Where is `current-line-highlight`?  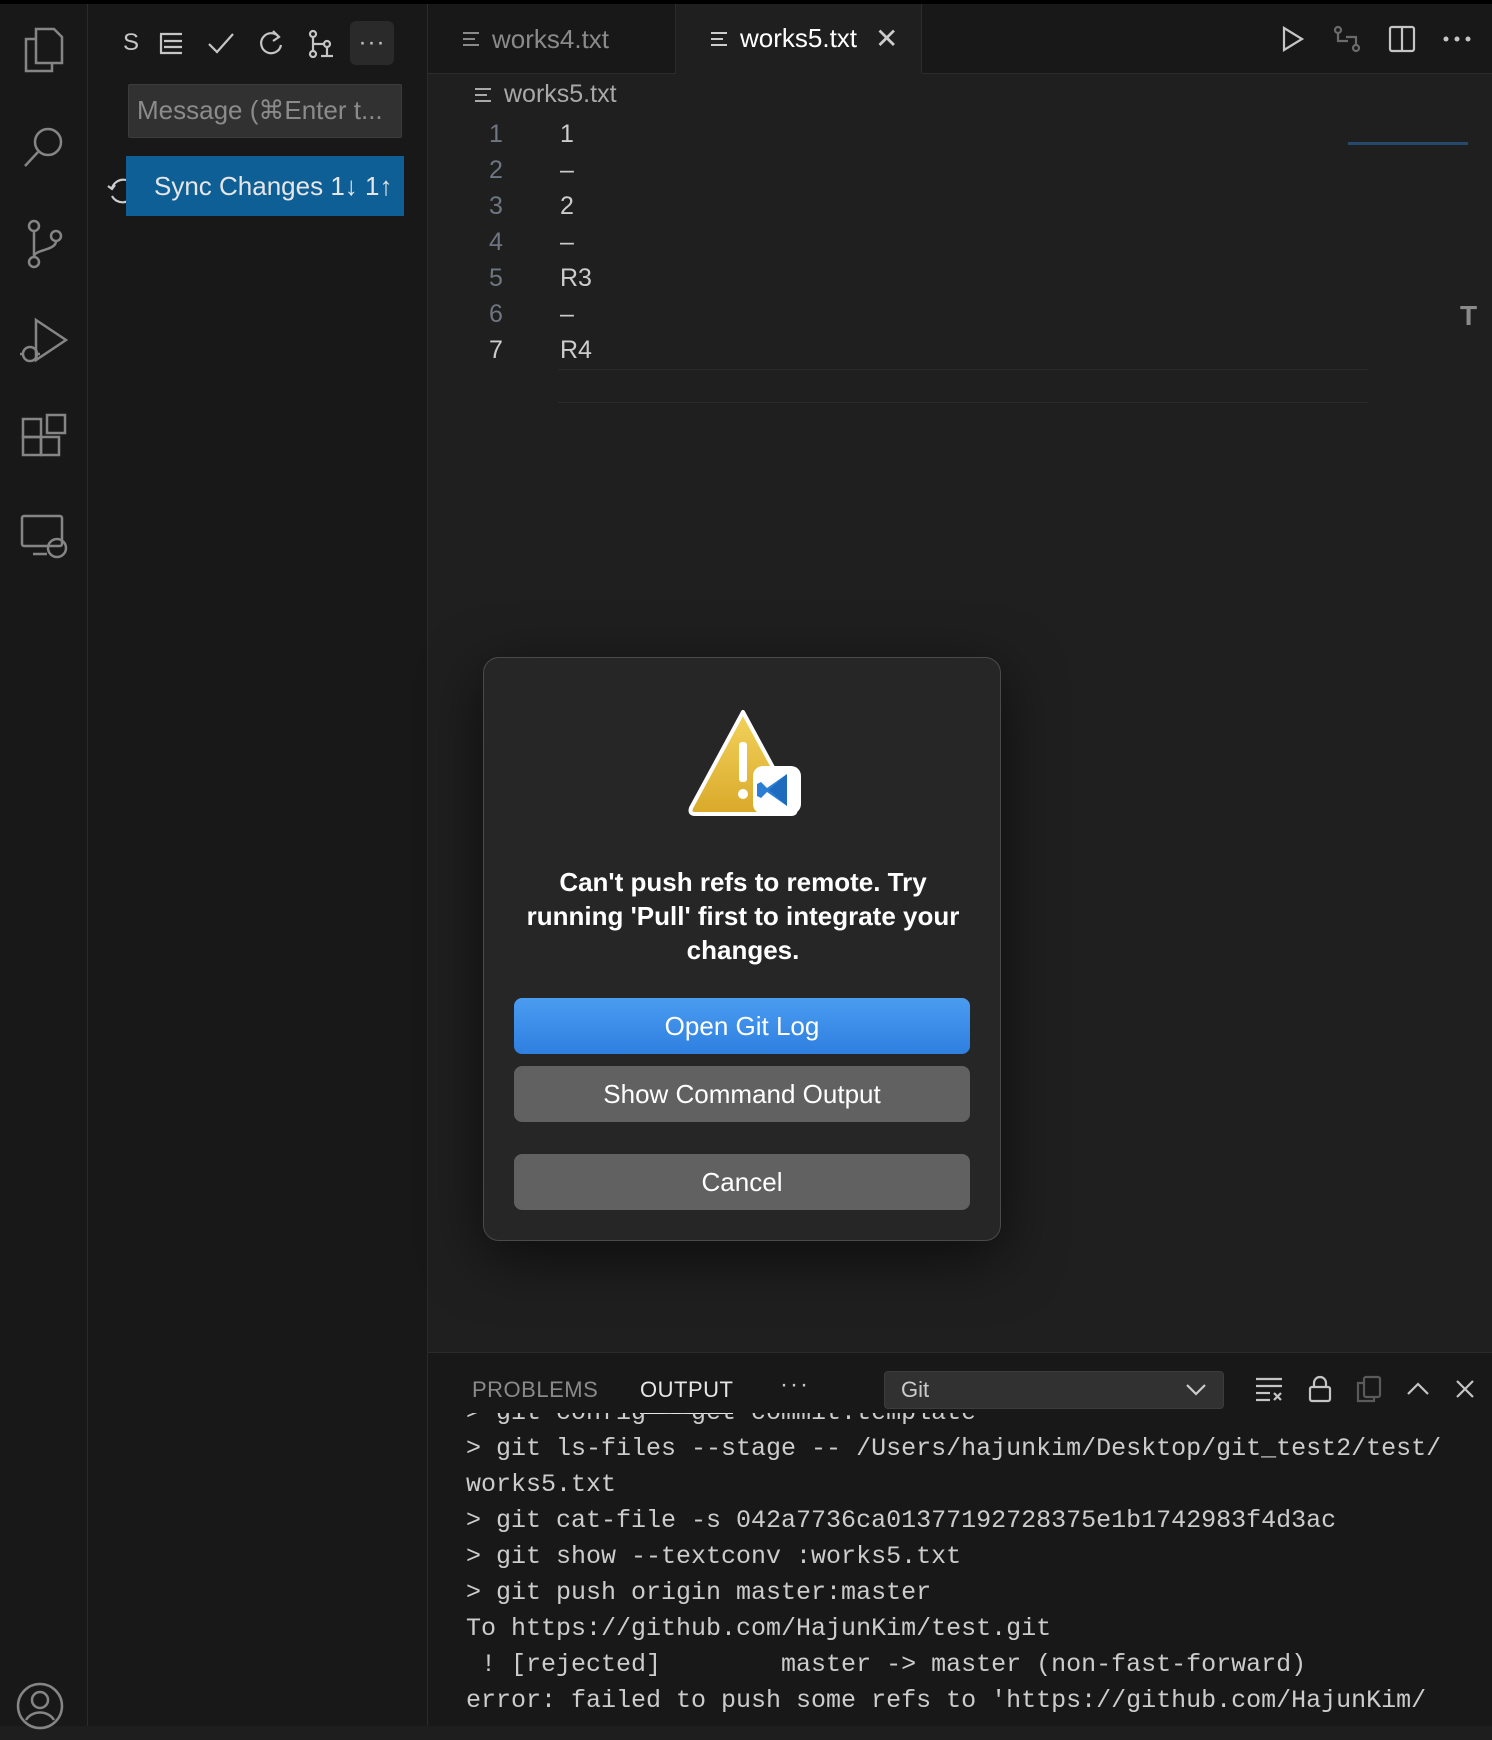
current-line-highlight is located at coordinates (963, 386).